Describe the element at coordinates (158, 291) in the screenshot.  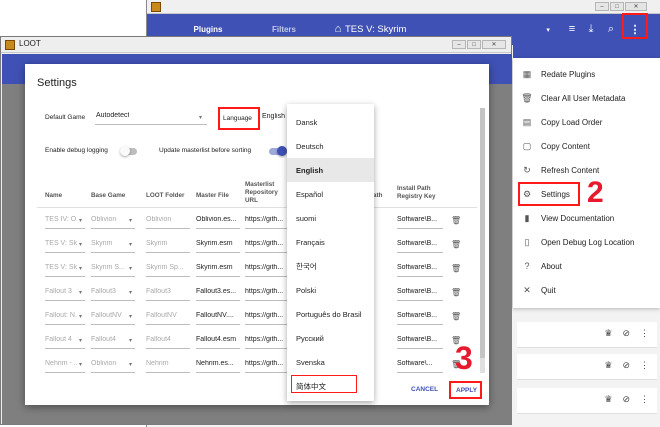
I see `table-cell-folder: Fallout3` at that location.